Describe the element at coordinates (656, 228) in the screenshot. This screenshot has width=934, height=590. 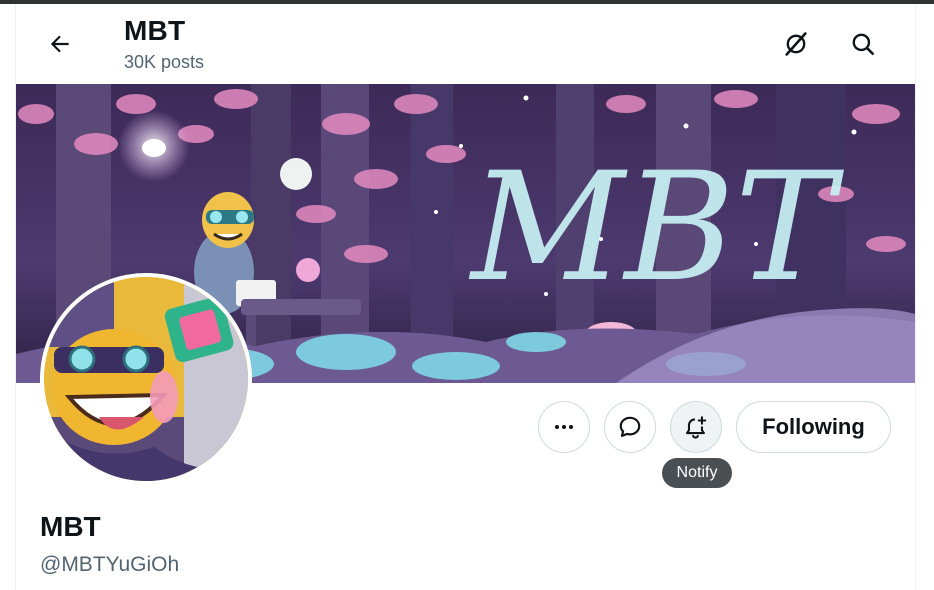
I see `banner-wordmark: MBT` at that location.